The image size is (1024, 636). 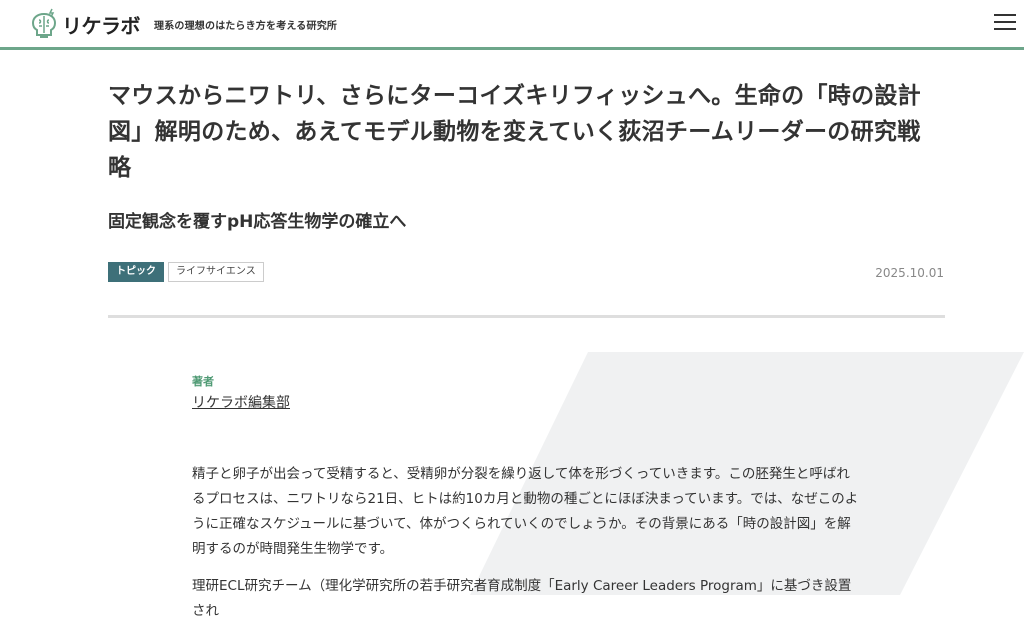 What do you see at coordinates (136, 272) in the screenshot?
I see `tag-topic: トピック` at bounding box center [136, 272].